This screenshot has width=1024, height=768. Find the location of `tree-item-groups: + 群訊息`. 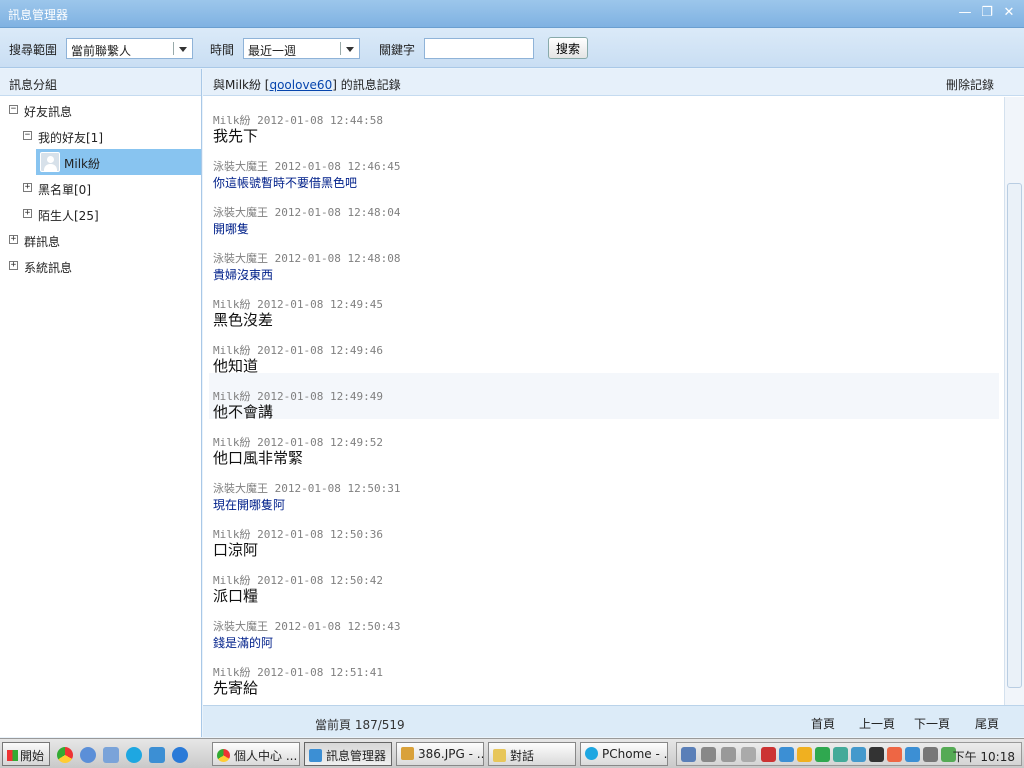

tree-item-groups: + 群訊息 is located at coordinates (100, 240).